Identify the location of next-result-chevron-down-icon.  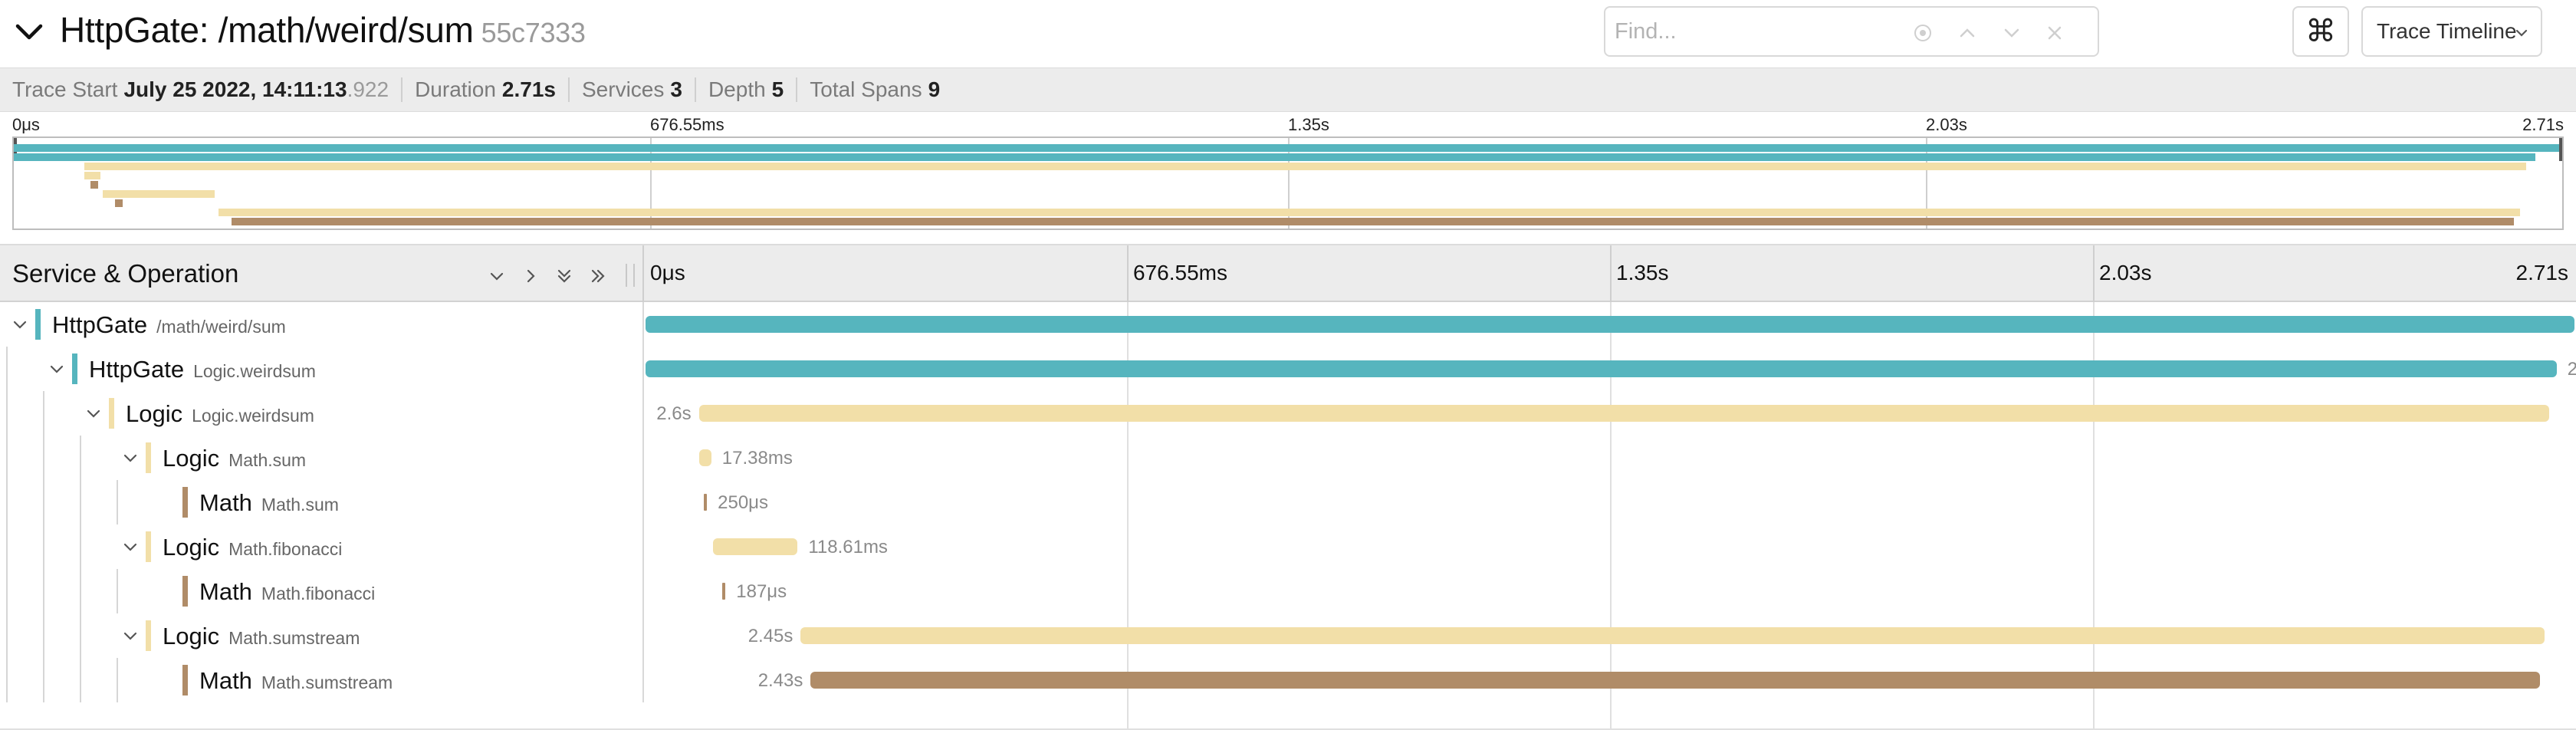
(2012, 33).